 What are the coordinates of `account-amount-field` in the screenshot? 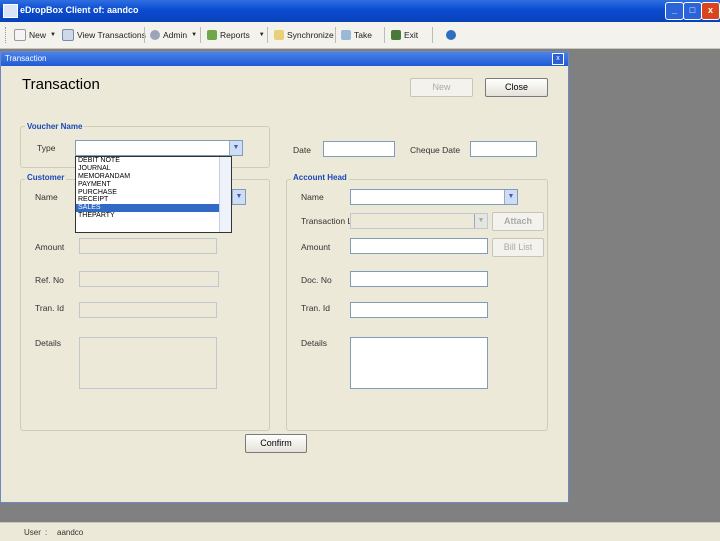 It's located at (419, 246).